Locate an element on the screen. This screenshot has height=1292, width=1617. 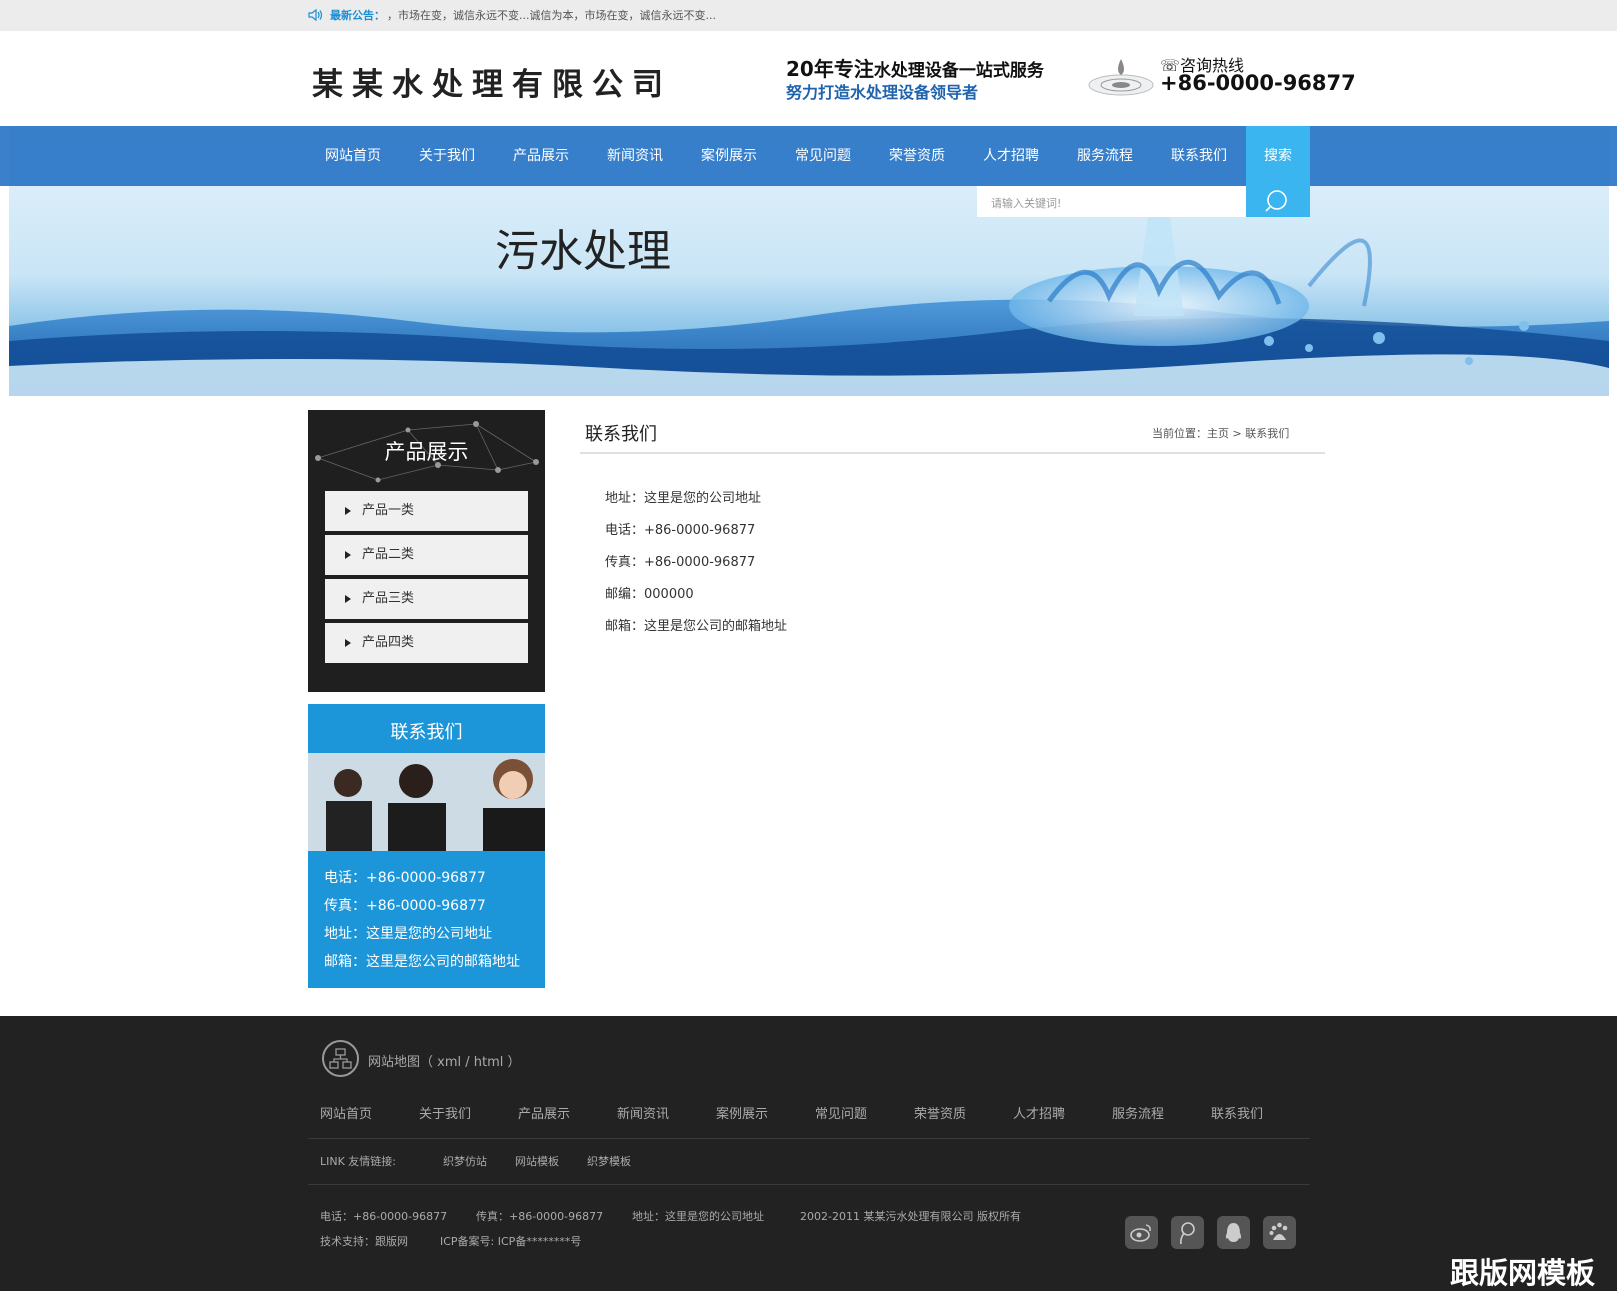
slogan-emphasis: 20年专注 is located at coordinates (830, 69).